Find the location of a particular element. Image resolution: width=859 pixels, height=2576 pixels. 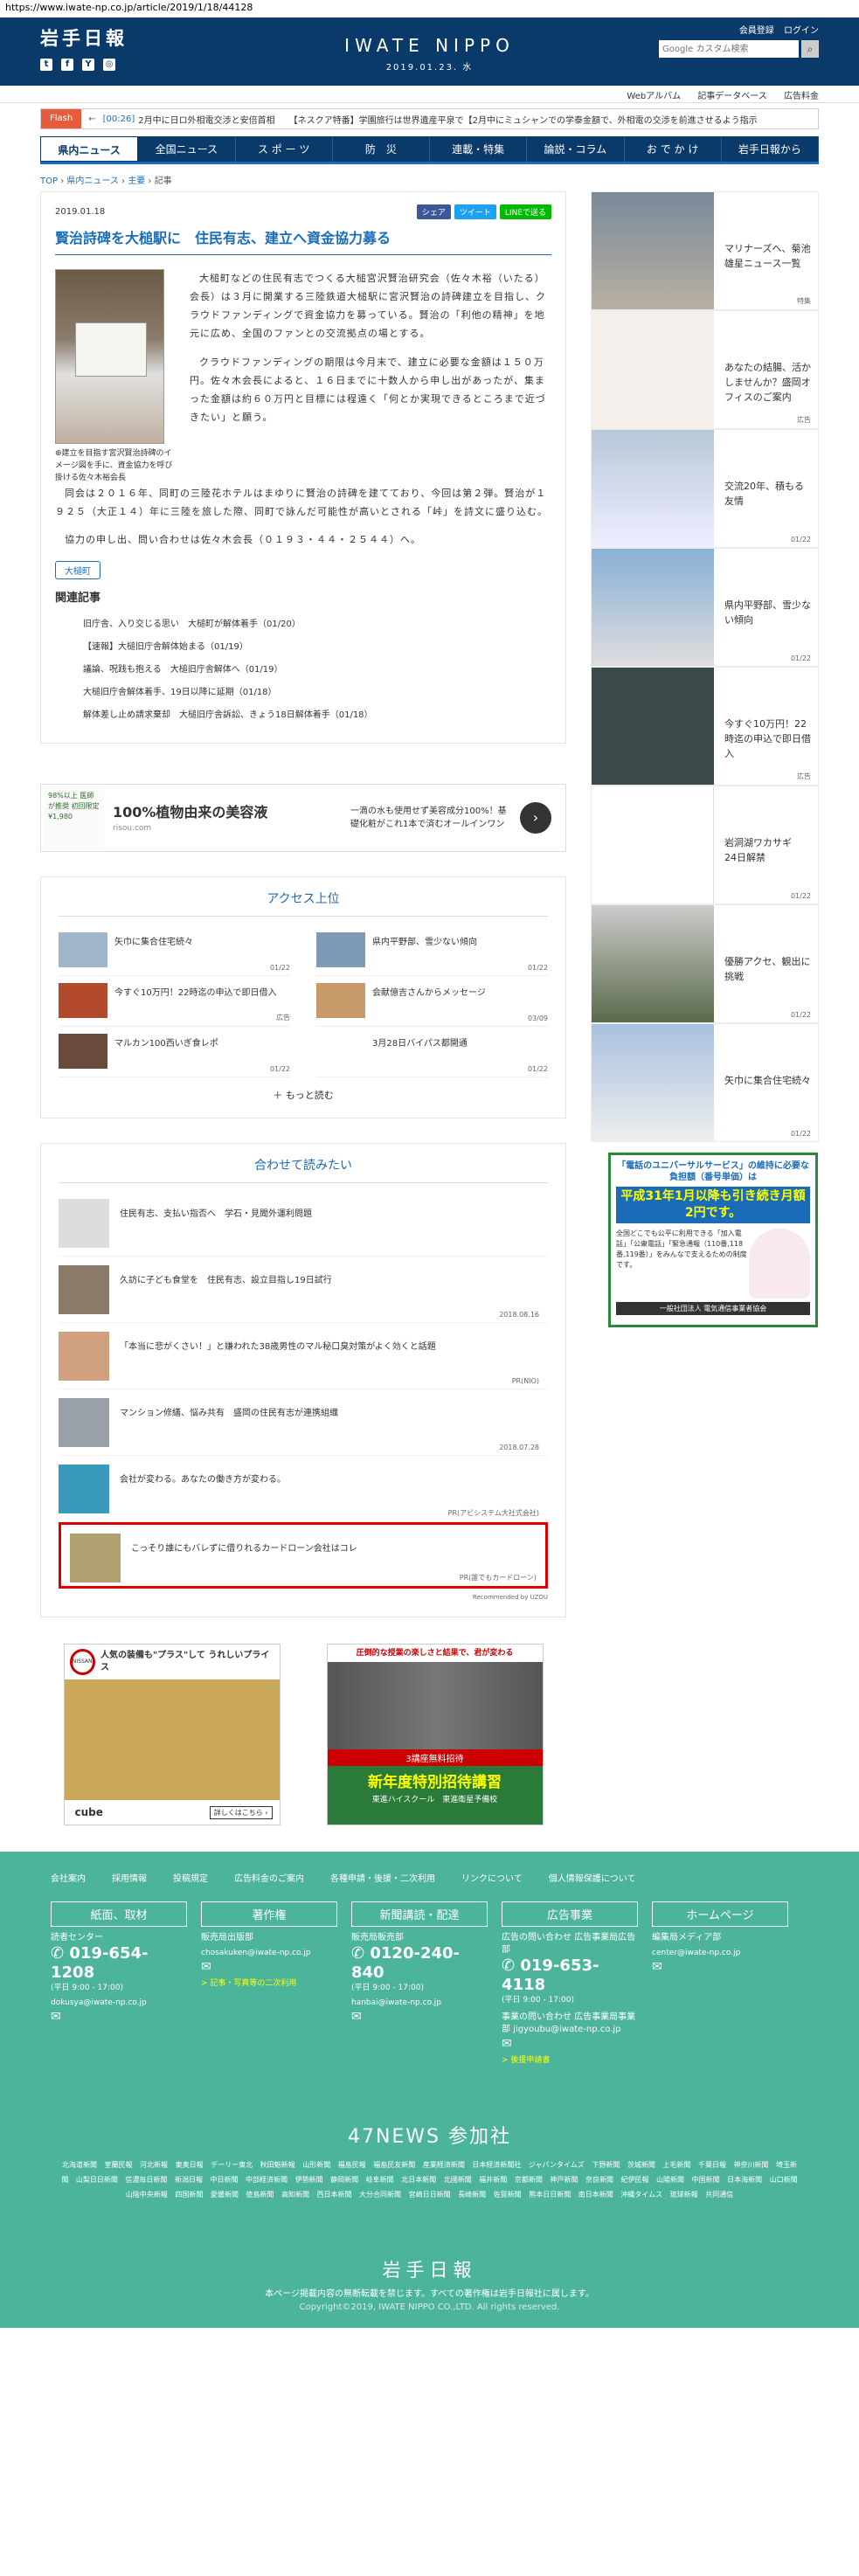

ranking-item: マルカン100西いぎ食レポ 01/22 is located at coordinates (175, 1052).